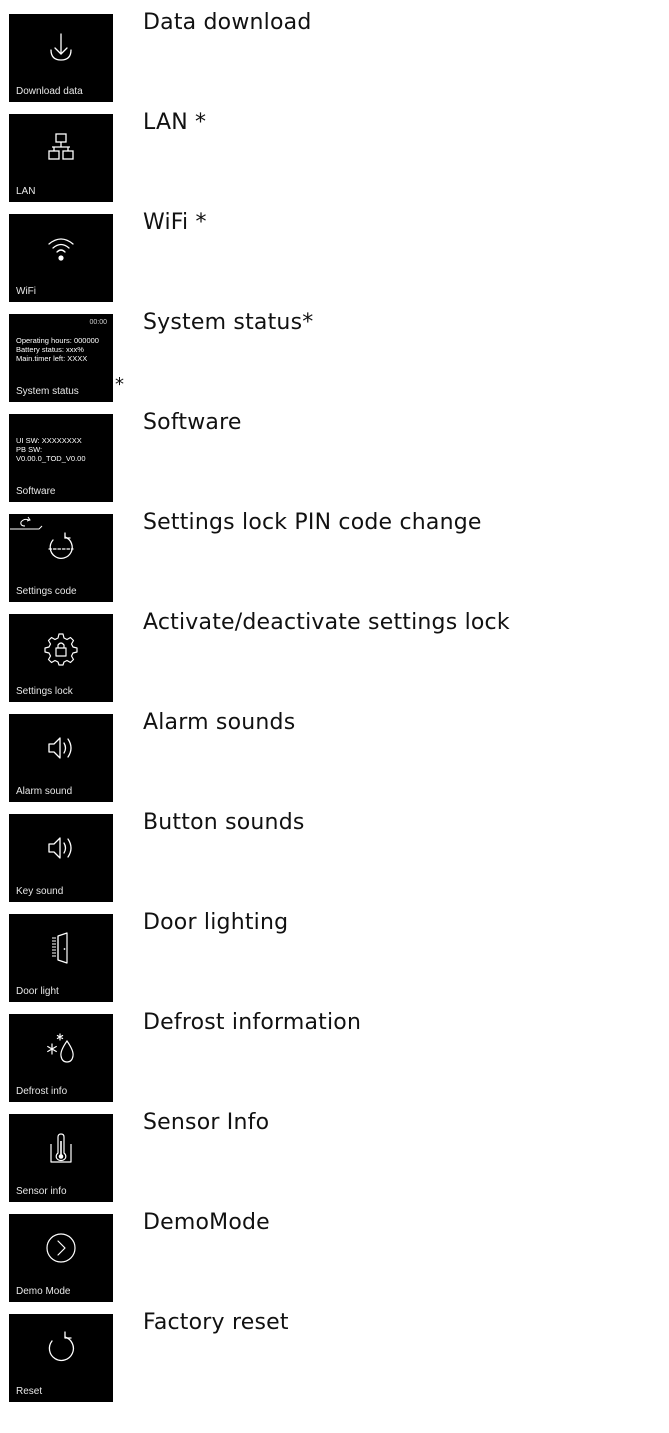 The height and width of the screenshot is (1433, 669). I want to click on reset-icon, so click(61, 1348).